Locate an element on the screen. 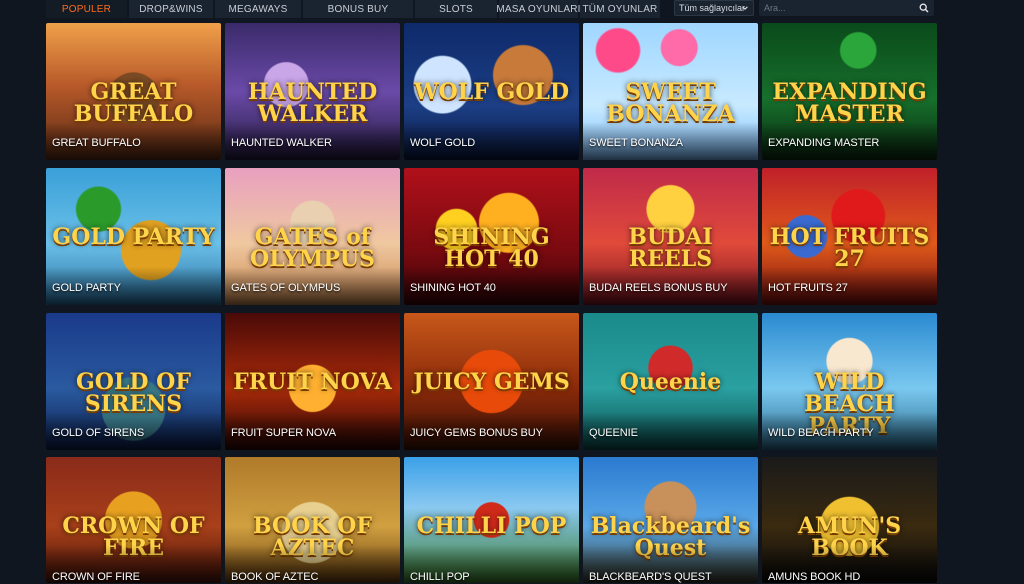  tab-masa-oyunlari: Masa Oyunlari is located at coordinates (538, 9).